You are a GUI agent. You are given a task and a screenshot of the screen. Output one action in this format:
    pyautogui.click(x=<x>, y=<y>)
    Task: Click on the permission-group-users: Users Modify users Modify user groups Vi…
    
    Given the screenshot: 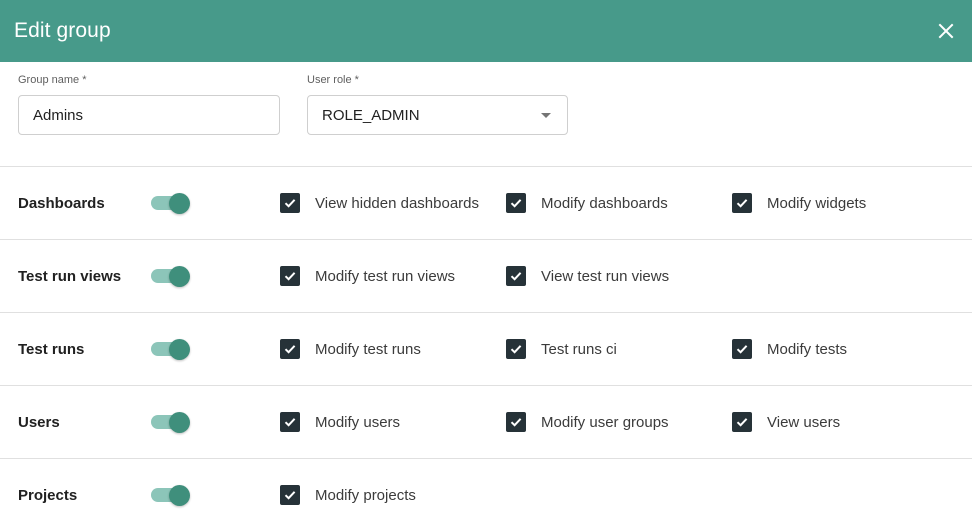 What is the action you would take?
    pyautogui.click(x=486, y=421)
    